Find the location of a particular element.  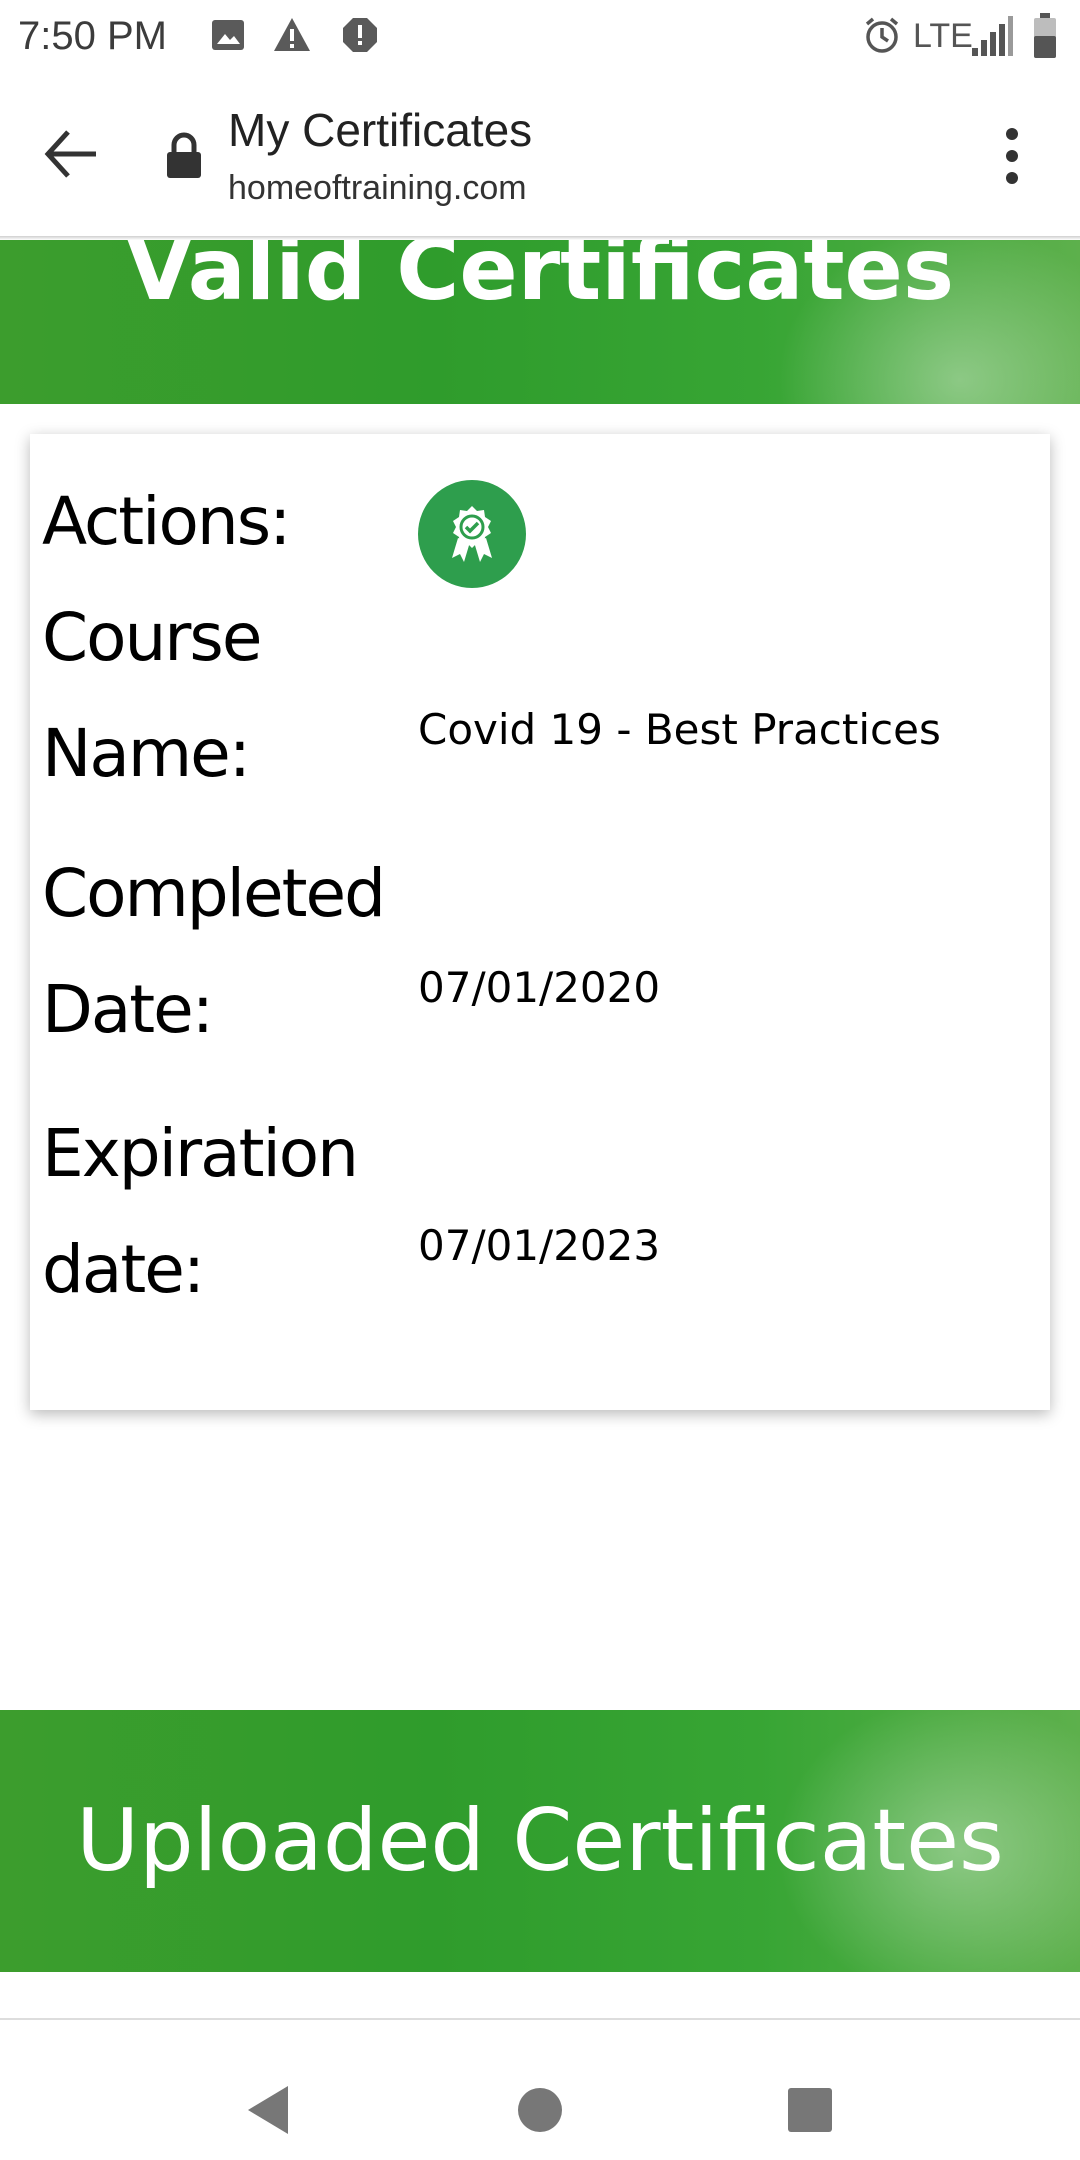

back-triangle-icon is located at coordinates (270, 2110).